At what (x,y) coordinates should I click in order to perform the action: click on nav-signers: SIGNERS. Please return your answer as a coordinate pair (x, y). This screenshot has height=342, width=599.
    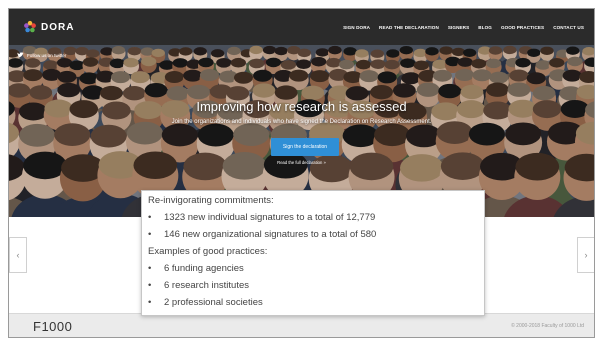
    Looking at the image, I should click on (458, 27).